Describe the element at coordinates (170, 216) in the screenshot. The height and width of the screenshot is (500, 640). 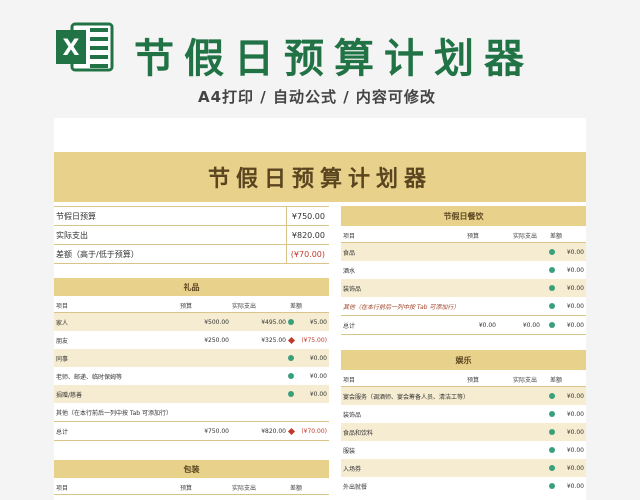
I see `summary-label: 节假日预算` at that location.